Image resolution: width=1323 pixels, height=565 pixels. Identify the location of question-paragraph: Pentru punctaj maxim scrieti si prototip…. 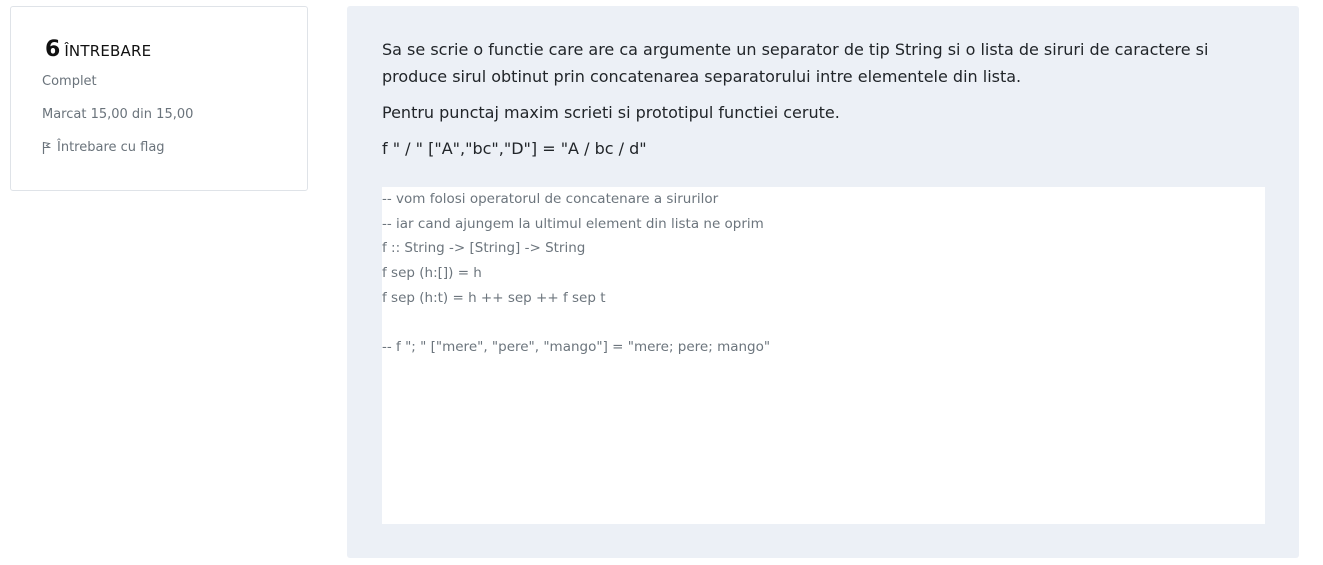
(611, 112).